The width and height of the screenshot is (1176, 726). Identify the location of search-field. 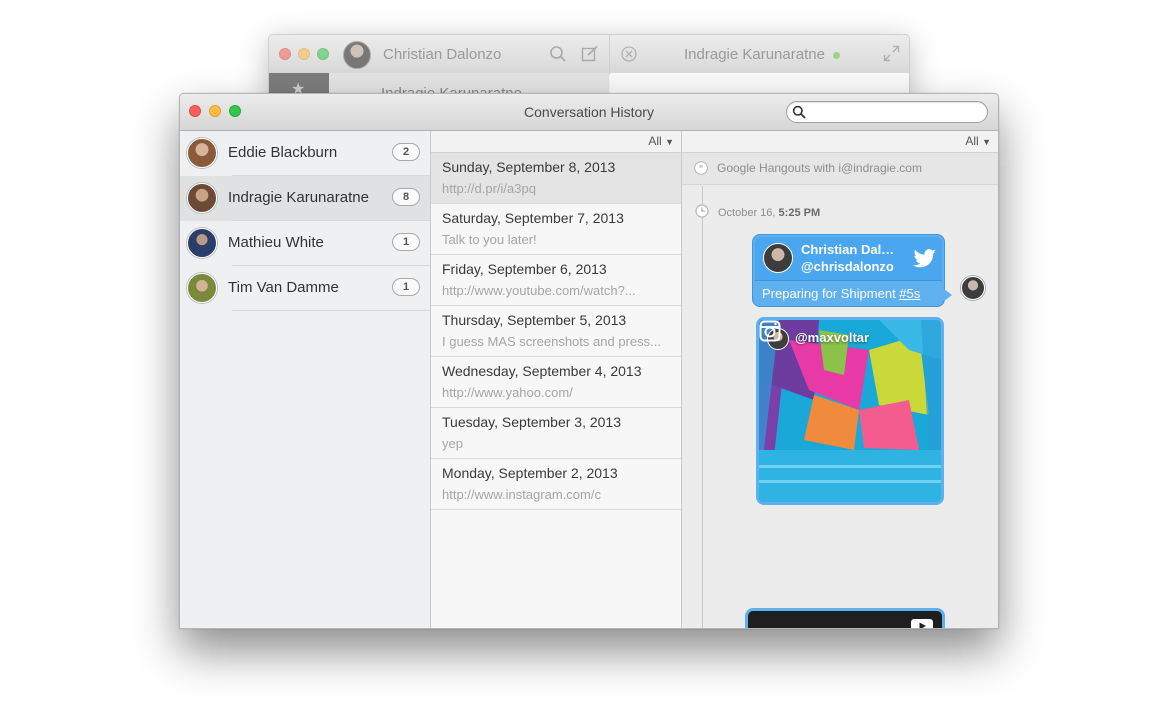
(887, 112).